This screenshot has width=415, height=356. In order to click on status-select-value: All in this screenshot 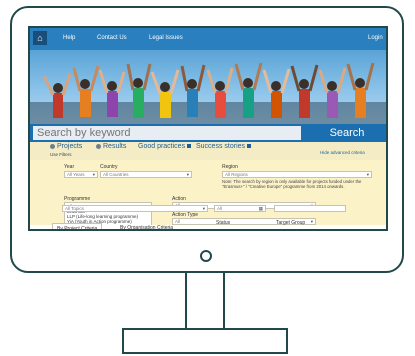, I will do `click(220, 208)`.